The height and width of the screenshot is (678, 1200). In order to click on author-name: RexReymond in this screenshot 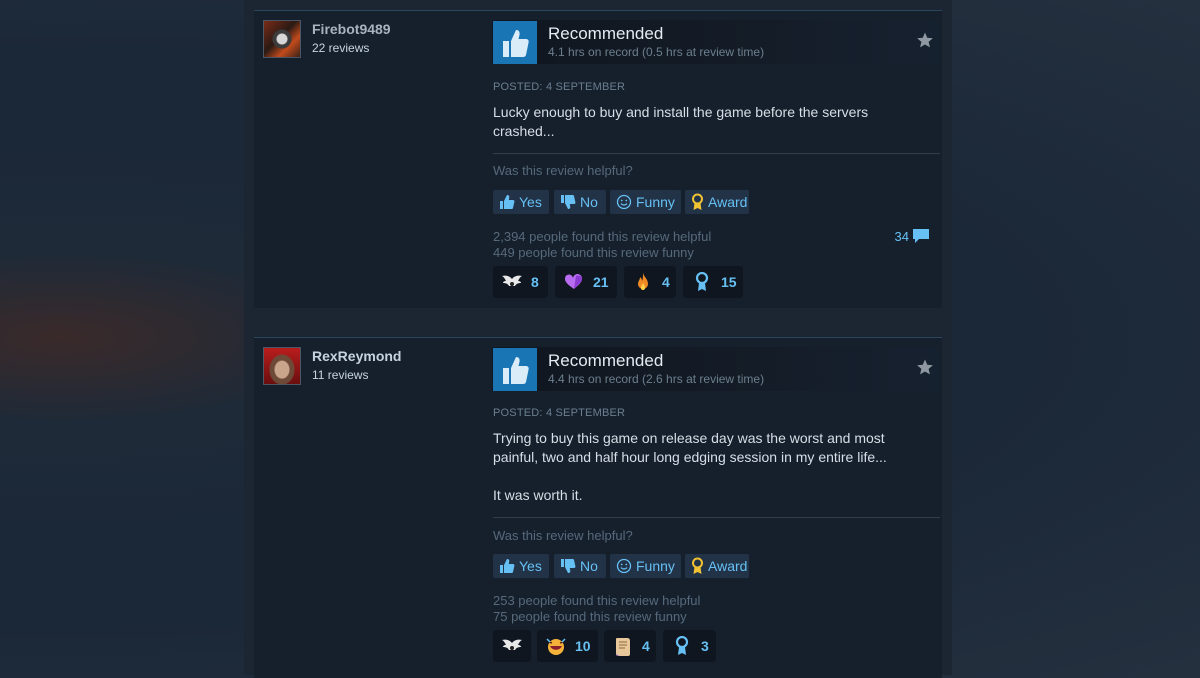, I will do `click(356, 356)`.